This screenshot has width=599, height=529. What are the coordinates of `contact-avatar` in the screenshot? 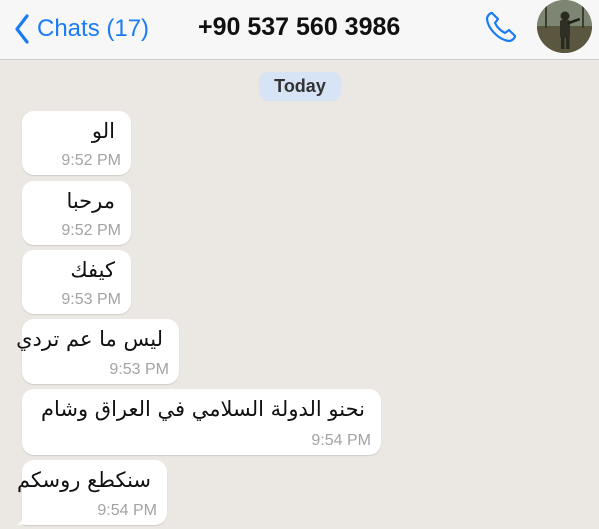 It's located at (564, 26).